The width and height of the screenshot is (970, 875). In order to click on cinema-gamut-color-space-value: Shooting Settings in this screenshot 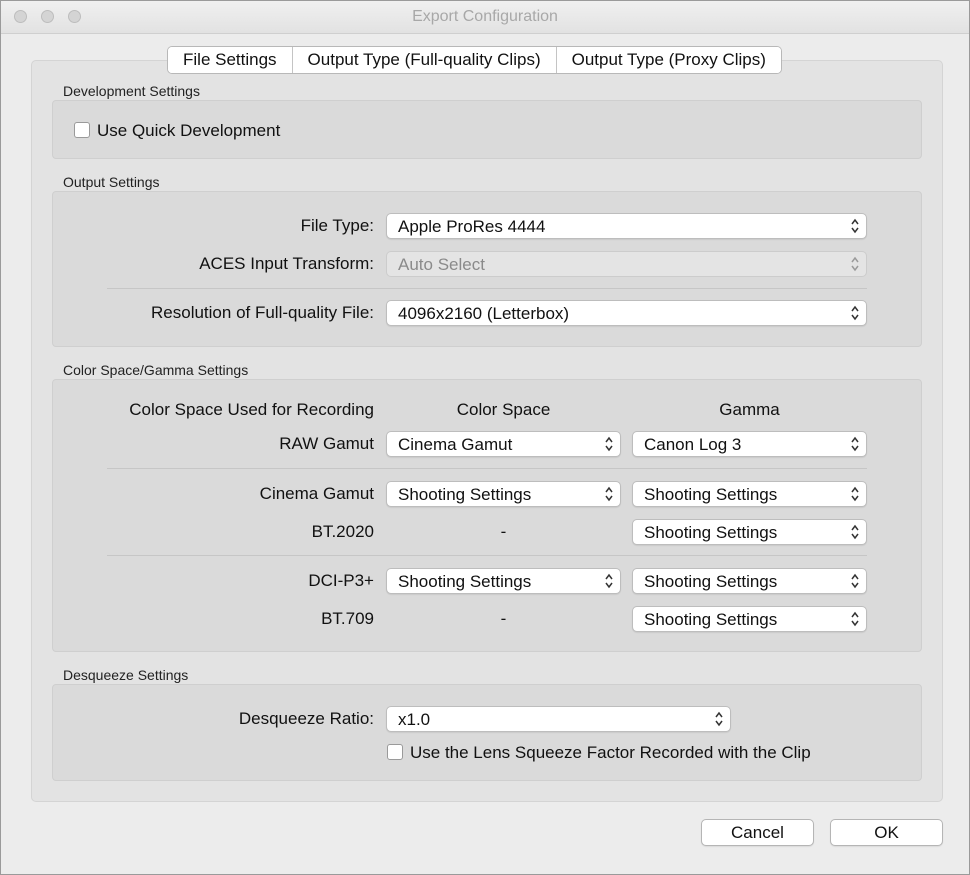, I will do `click(465, 494)`.